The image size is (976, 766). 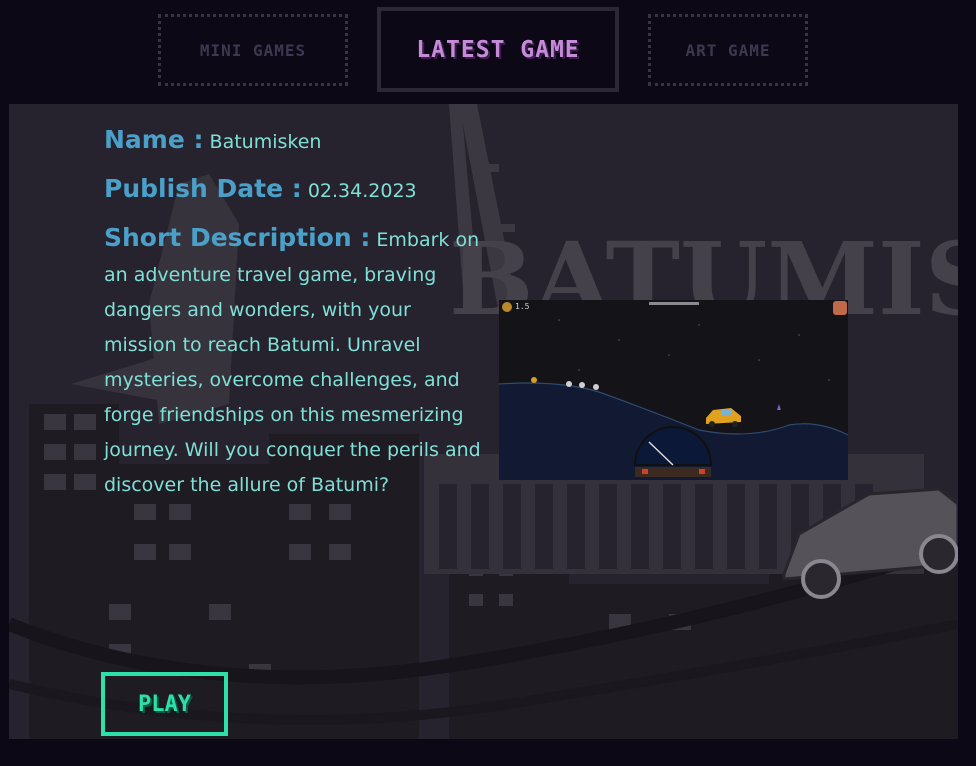 I want to click on game-screenshot: 1.5, so click(x=673, y=390).